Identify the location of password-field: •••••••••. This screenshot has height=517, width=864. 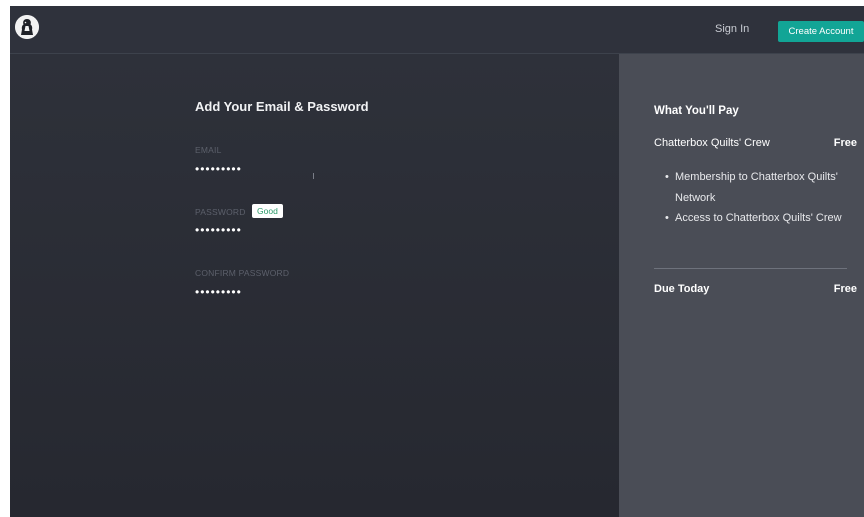
(218, 230).